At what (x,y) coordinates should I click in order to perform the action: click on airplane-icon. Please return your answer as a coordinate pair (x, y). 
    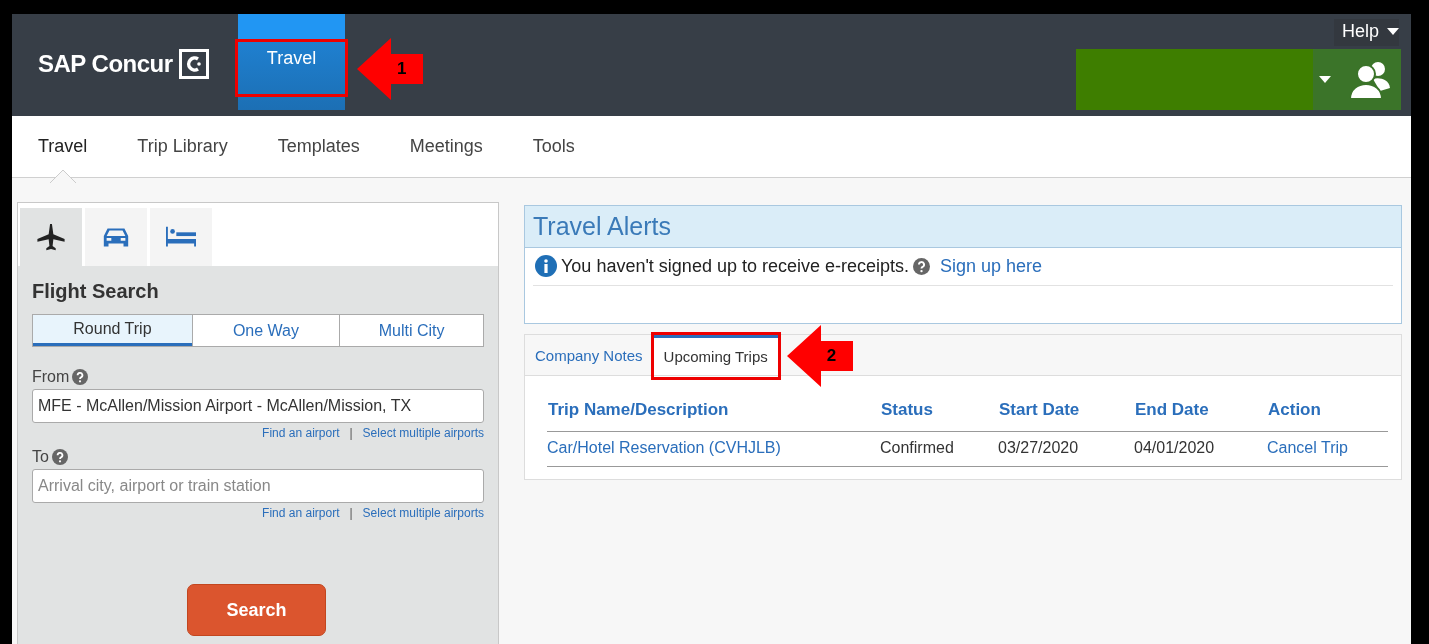
    Looking at the image, I should click on (51, 237).